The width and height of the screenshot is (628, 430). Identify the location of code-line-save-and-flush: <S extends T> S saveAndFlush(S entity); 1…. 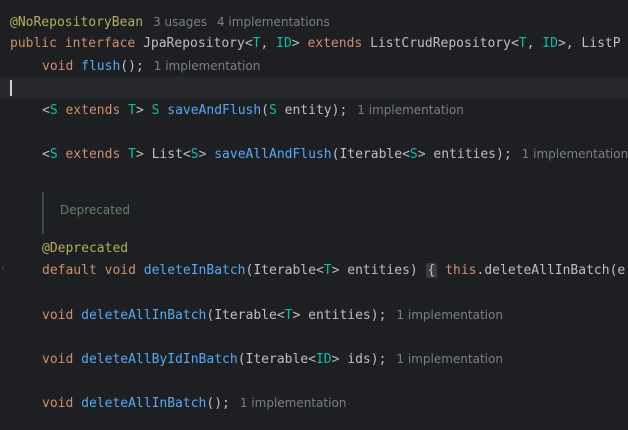
(335, 110).